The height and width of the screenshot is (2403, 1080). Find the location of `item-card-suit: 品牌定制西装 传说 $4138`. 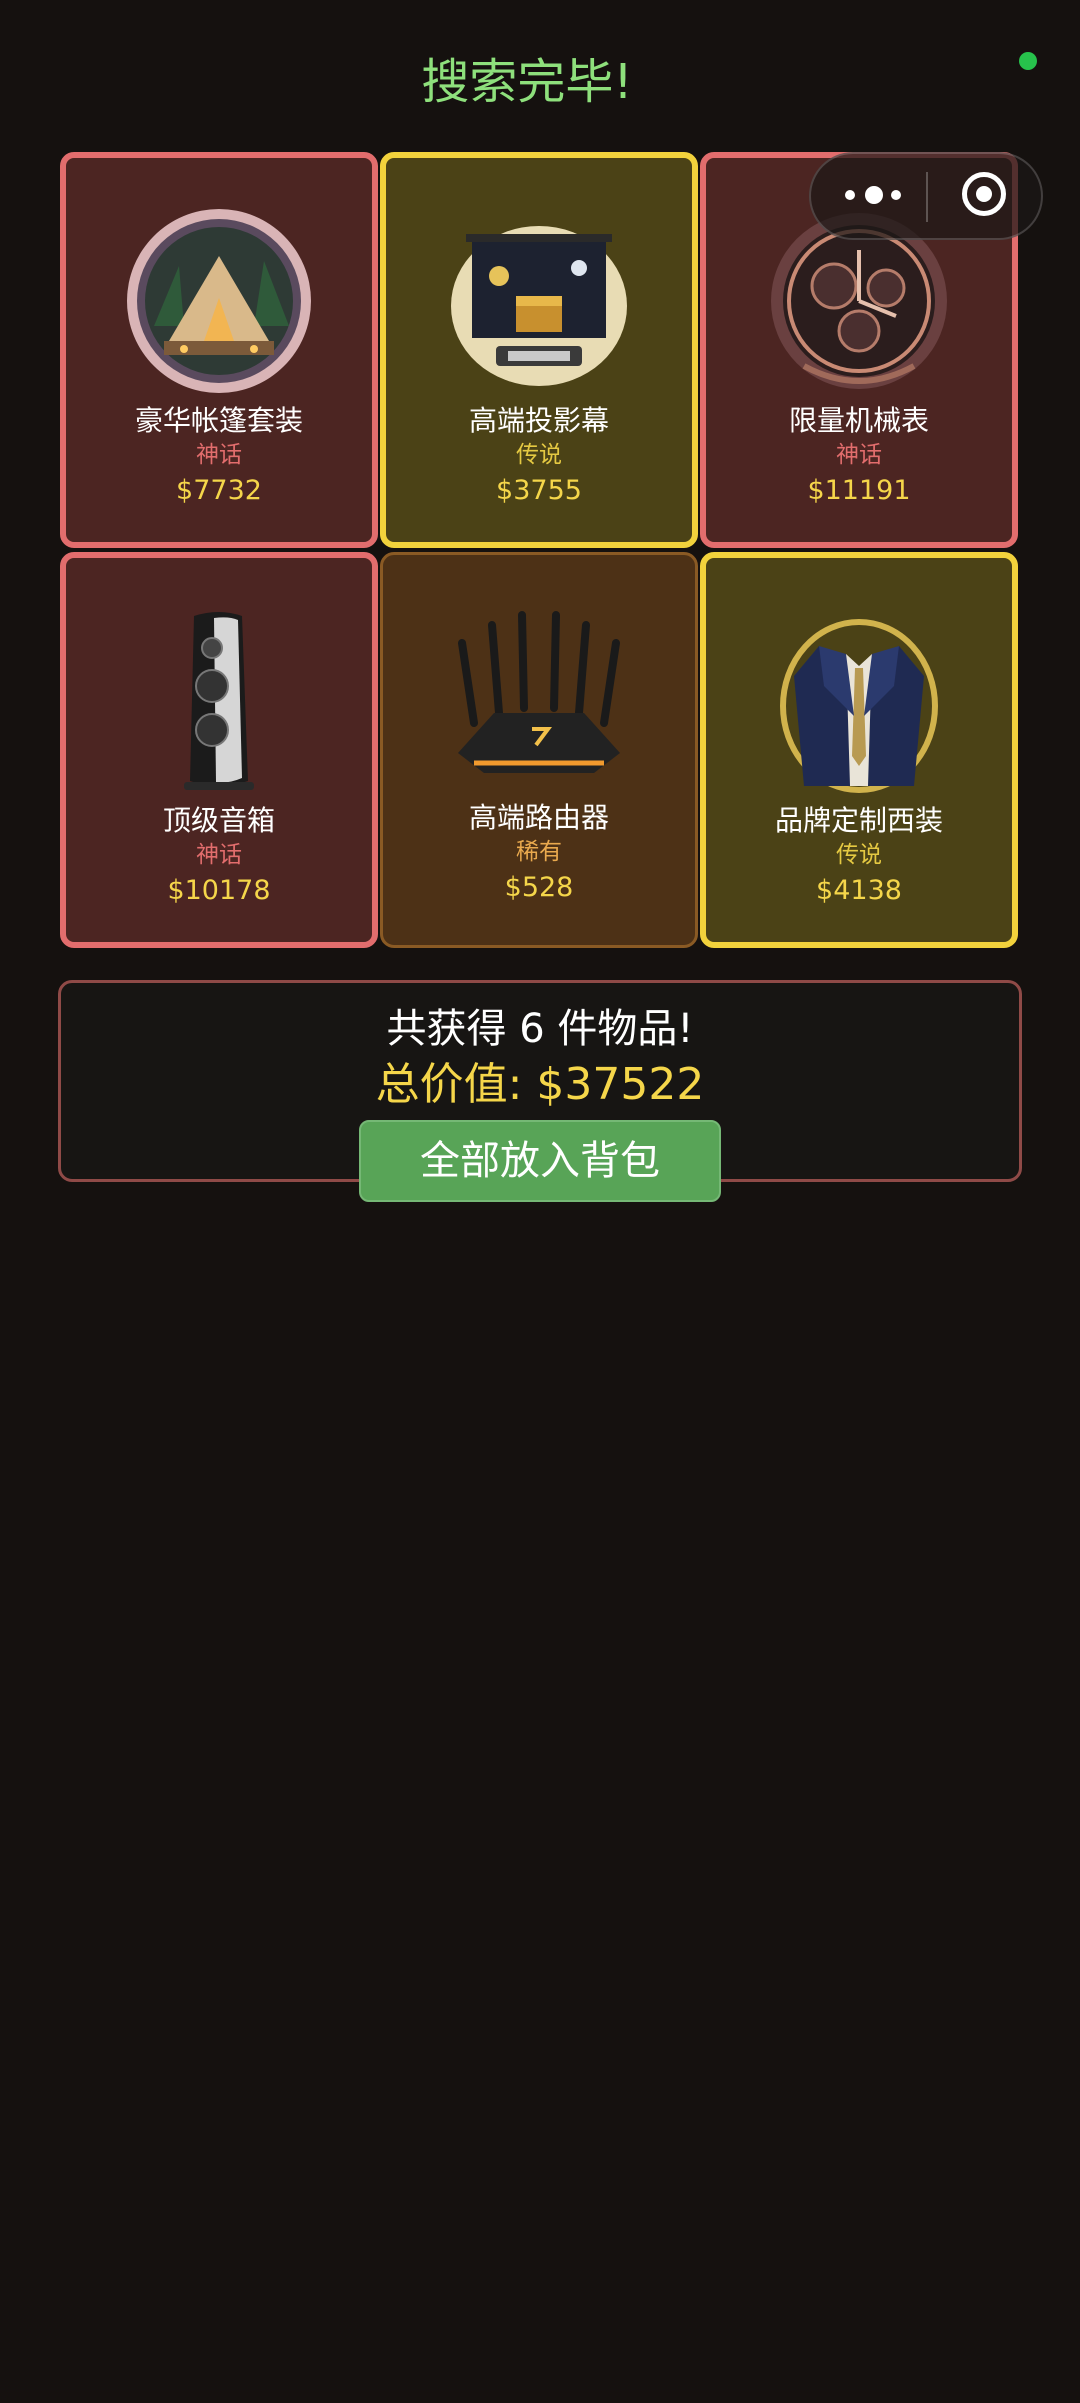

item-card-suit: 品牌定制西装 传说 $4138 is located at coordinates (859, 750).